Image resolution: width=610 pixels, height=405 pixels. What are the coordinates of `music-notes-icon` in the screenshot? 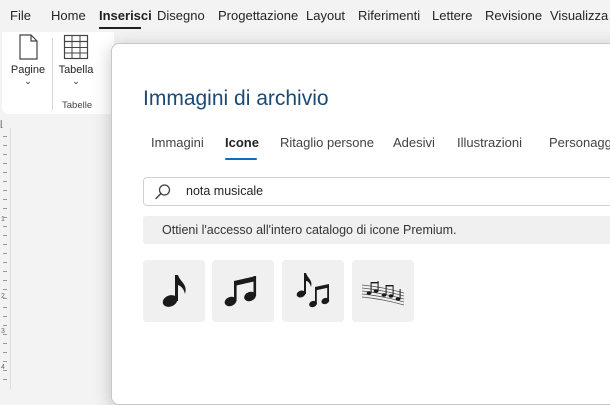 It's located at (313, 290).